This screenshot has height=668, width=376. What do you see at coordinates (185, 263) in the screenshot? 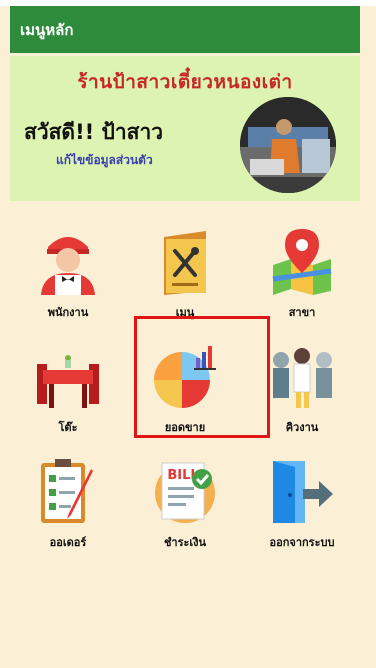
I see `food-menu-icon` at bounding box center [185, 263].